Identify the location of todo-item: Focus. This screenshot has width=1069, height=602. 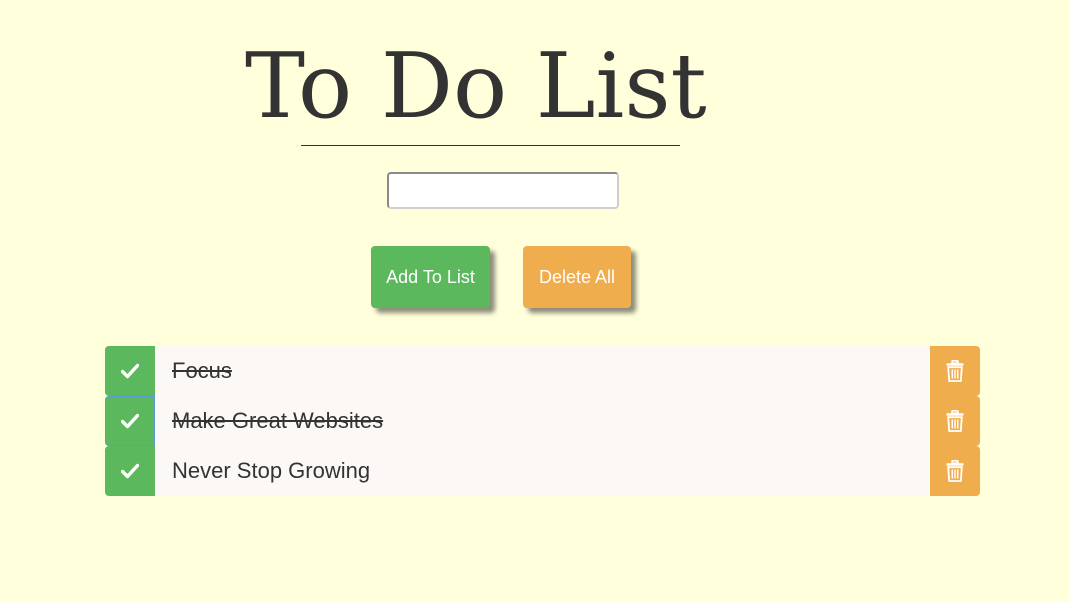
(542, 371).